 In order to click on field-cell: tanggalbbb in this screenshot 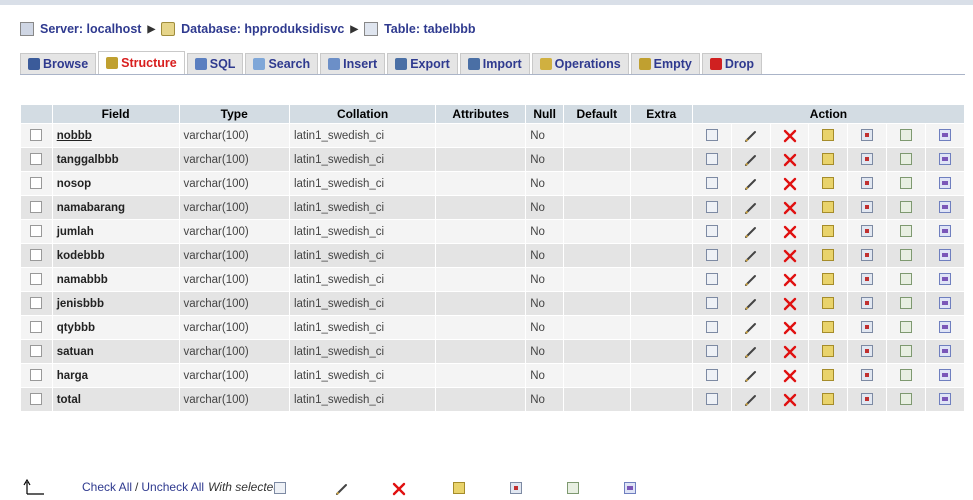, I will do `click(115, 159)`.